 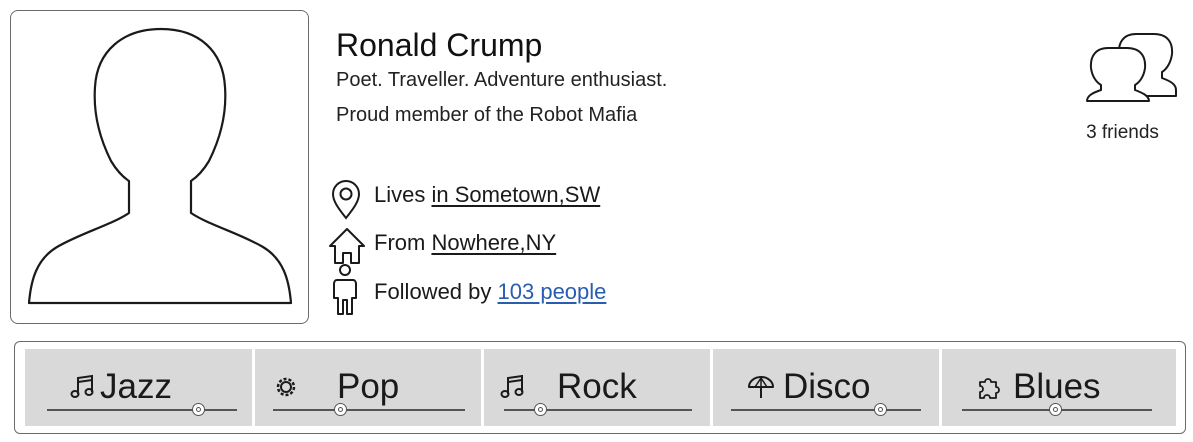 I want to click on person-icon, so click(x=345, y=289).